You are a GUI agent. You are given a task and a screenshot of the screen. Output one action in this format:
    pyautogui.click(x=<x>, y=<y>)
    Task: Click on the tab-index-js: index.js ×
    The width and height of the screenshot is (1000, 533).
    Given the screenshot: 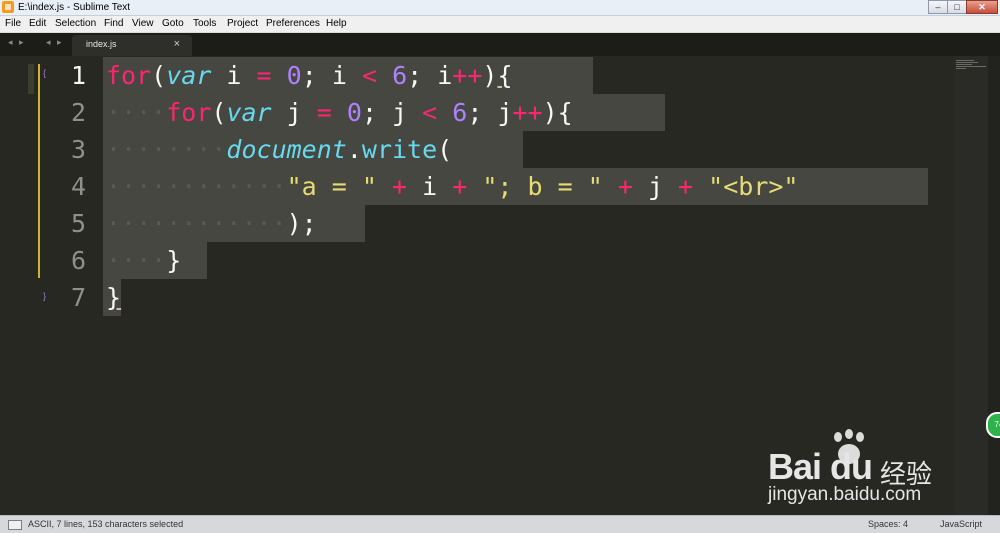 What is the action you would take?
    pyautogui.click(x=132, y=45)
    